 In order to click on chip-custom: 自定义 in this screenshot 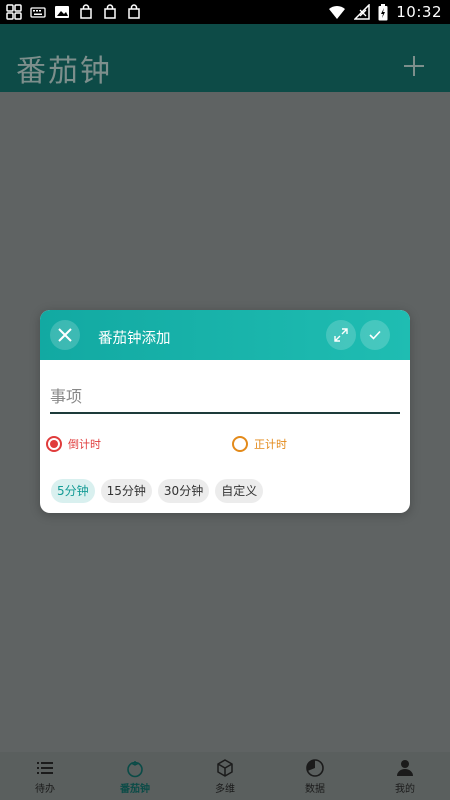, I will do `click(239, 491)`.